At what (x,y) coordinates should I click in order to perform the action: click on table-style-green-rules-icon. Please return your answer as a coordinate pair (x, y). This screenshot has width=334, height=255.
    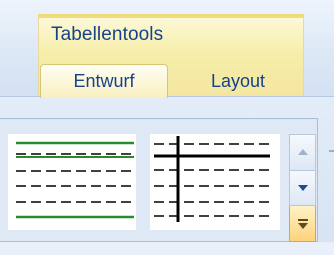
    Looking at the image, I should click on (75, 180).